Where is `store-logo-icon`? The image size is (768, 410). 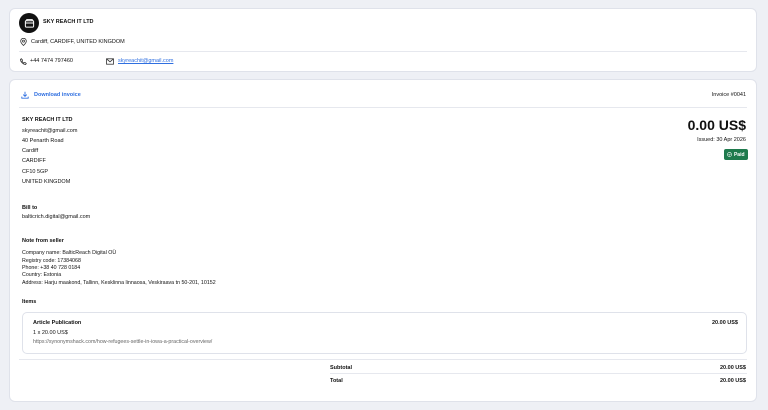
store-logo-icon is located at coordinates (29, 23).